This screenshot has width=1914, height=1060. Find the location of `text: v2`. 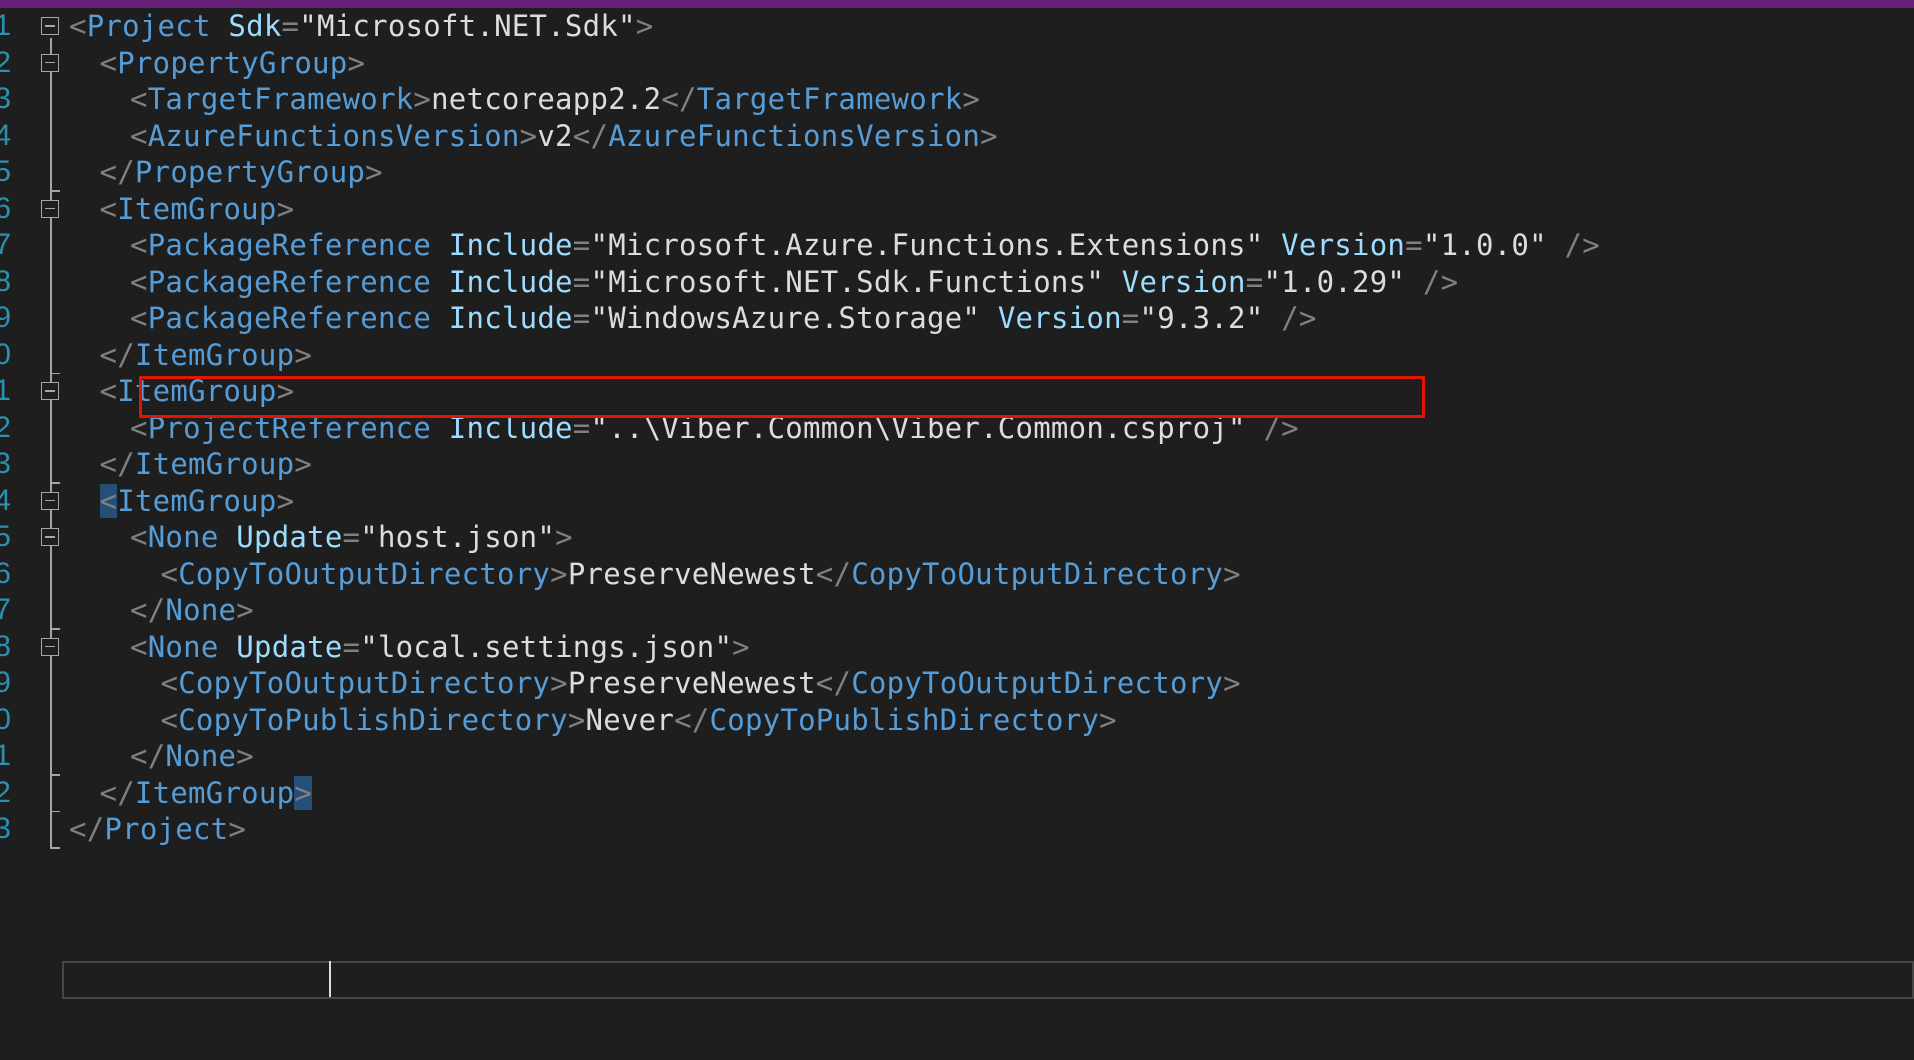

text: v2 is located at coordinates (555, 135).